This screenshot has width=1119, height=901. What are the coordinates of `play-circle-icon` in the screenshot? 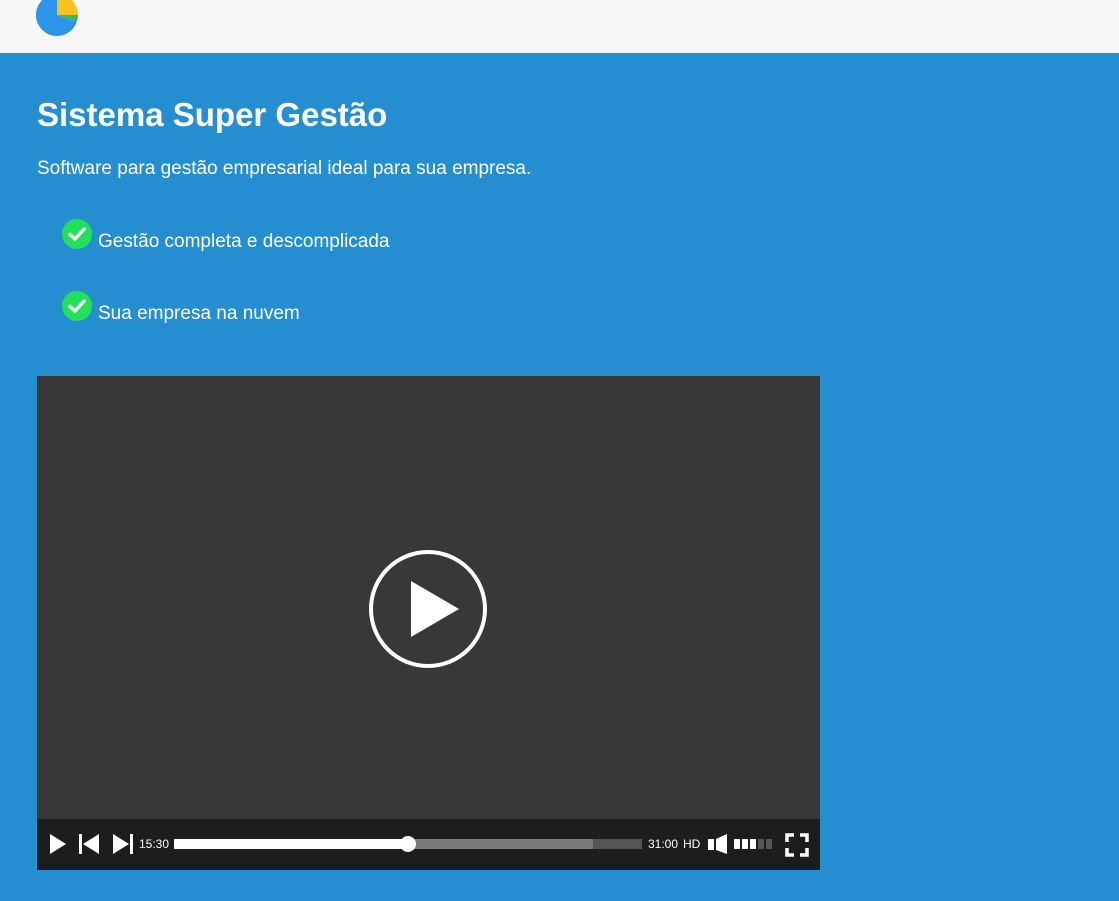 It's located at (428, 609).